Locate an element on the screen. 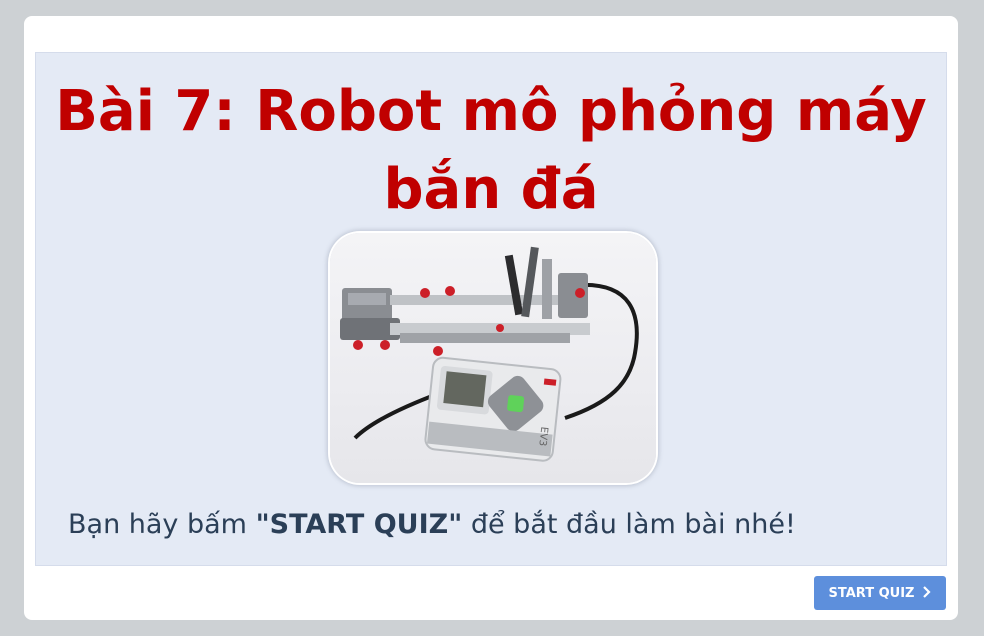 The height and width of the screenshot is (636, 984). start-quiz-label: START QUIZ is located at coordinates (871, 593).